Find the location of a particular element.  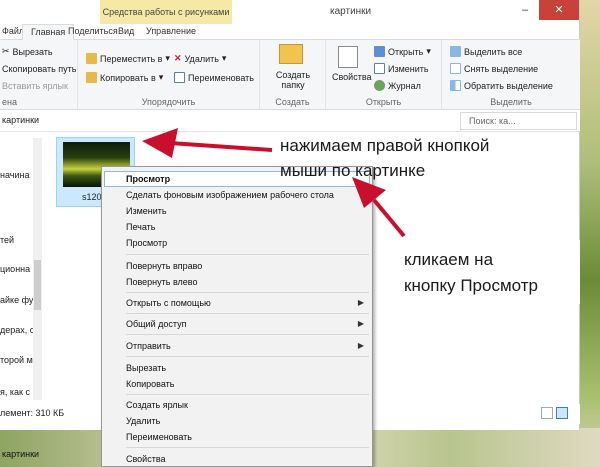

arrow-to-preview is located at coordinates (379, 207).